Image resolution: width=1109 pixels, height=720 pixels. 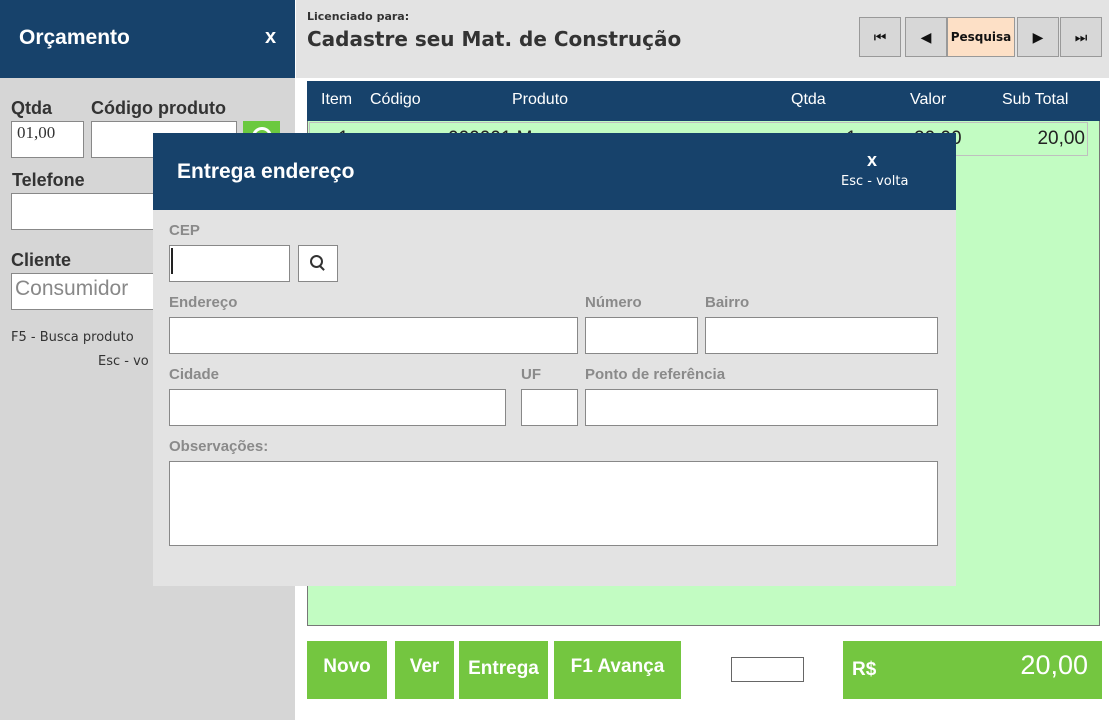 What do you see at coordinates (655, 374) in the screenshot?
I see `reference-label: Ponto de referência` at bounding box center [655, 374].